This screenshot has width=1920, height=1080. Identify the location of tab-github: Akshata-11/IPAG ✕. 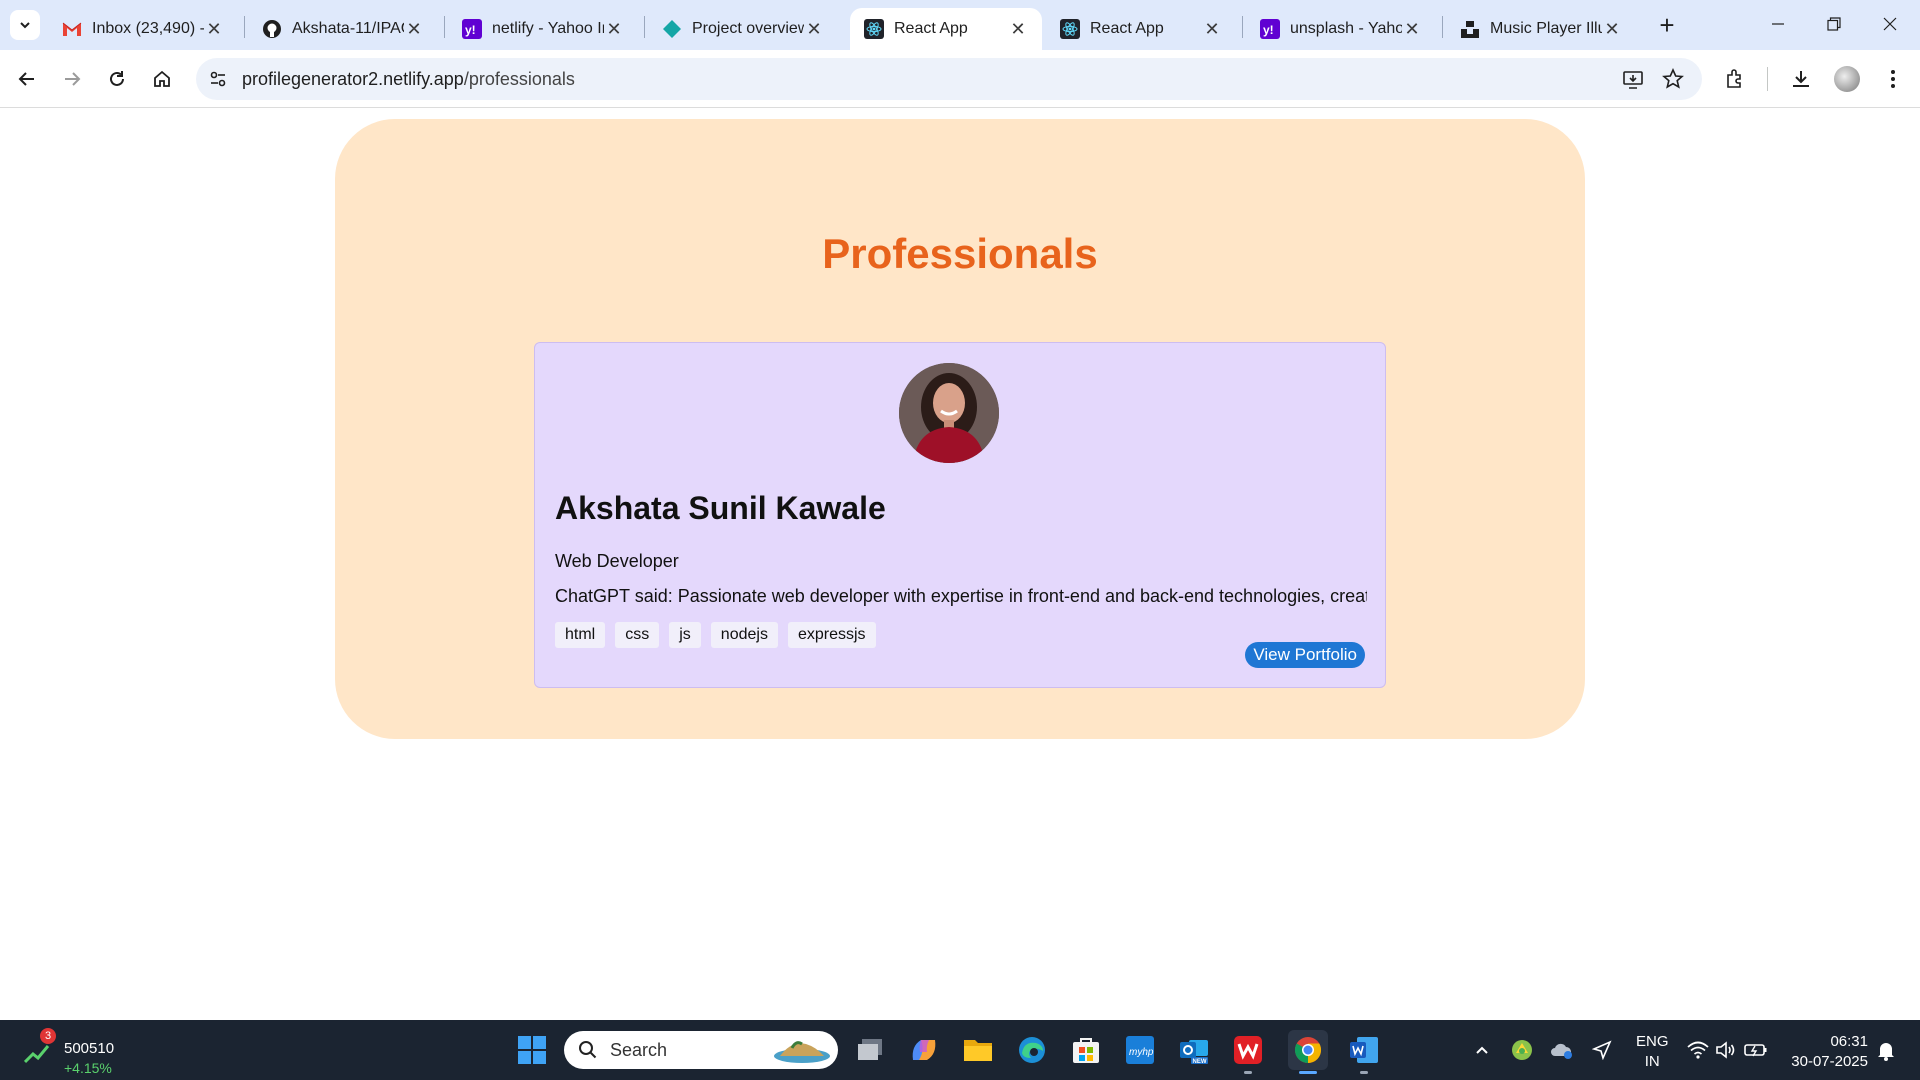
(343, 29).